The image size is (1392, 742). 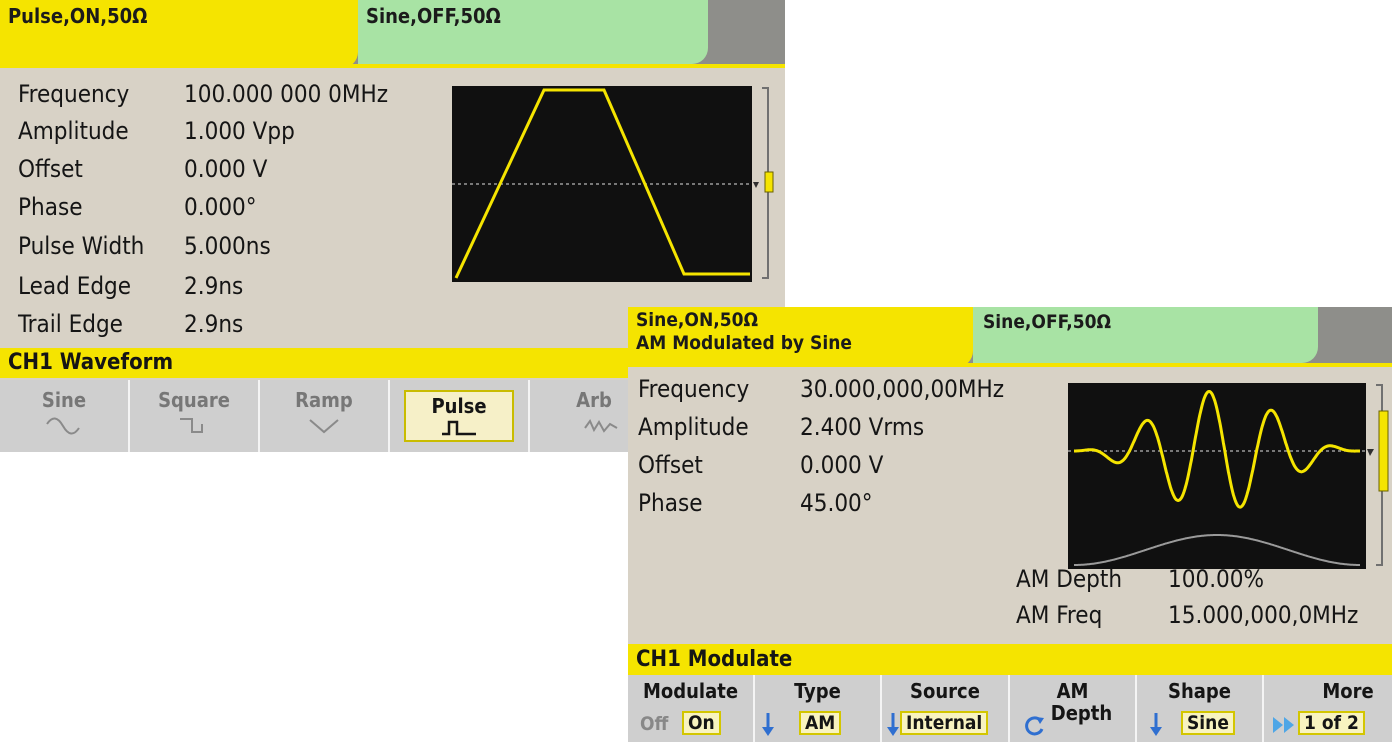 I want to click on menu-title-bar: CH1 Modulate, so click(x=1010, y=659).